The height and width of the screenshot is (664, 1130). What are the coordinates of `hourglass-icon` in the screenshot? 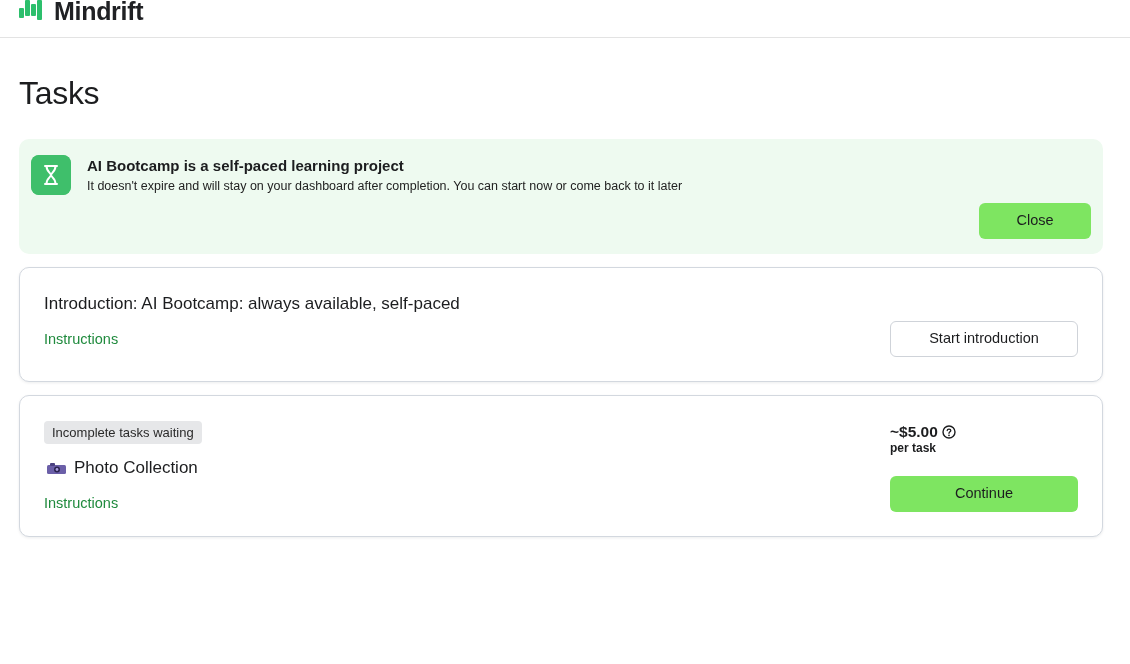 It's located at (51, 175).